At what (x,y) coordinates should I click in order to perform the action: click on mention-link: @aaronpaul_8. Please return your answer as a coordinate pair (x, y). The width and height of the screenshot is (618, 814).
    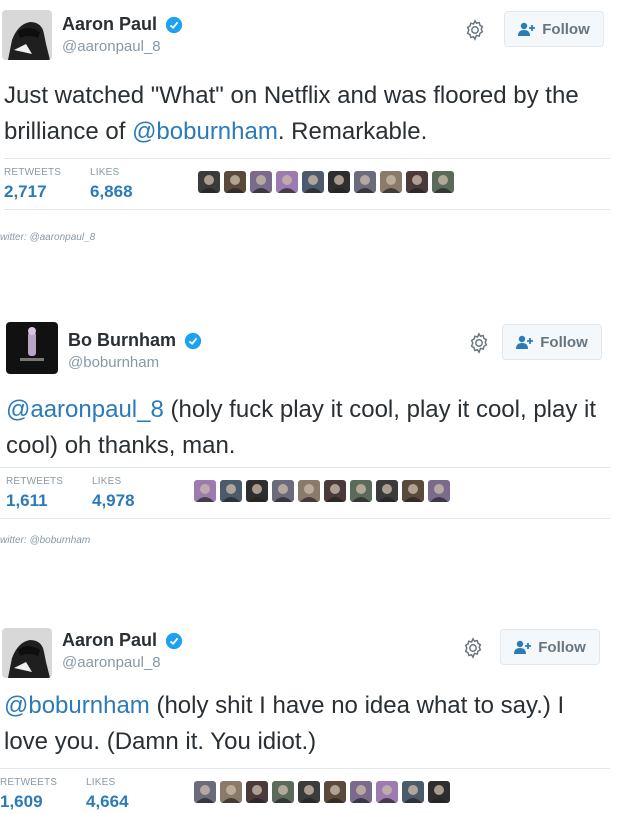
    Looking at the image, I should click on (85, 409).